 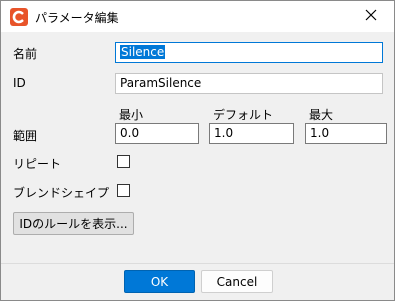 What do you see at coordinates (157, 133) in the screenshot?
I see `min-field: 0.0` at bounding box center [157, 133].